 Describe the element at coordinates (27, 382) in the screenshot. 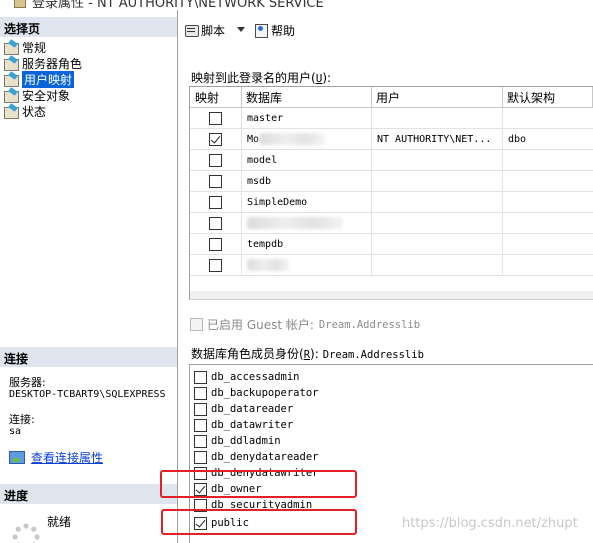

I see `server-label: 服务器:` at that location.